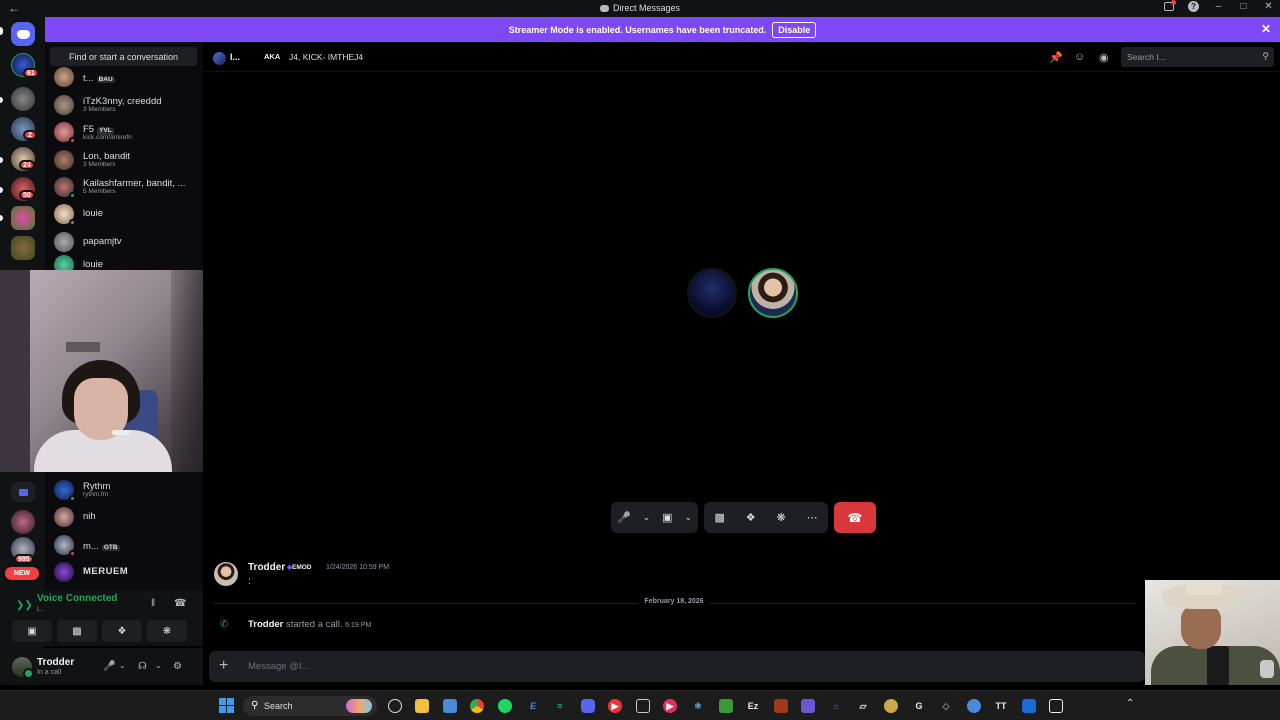 The height and width of the screenshot is (720, 1280). Describe the element at coordinates (1079, 57) in the screenshot. I see `add-friends-icon: ☺` at that location.